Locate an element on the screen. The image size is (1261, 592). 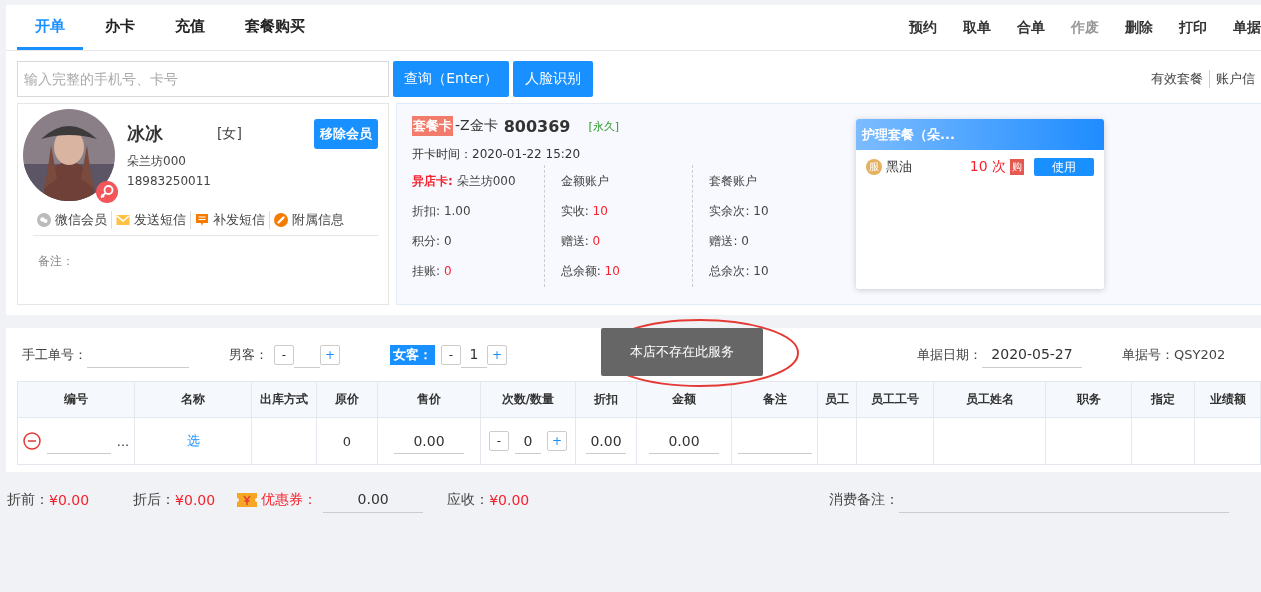
column-header: 售价 is located at coordinates (429, 399).